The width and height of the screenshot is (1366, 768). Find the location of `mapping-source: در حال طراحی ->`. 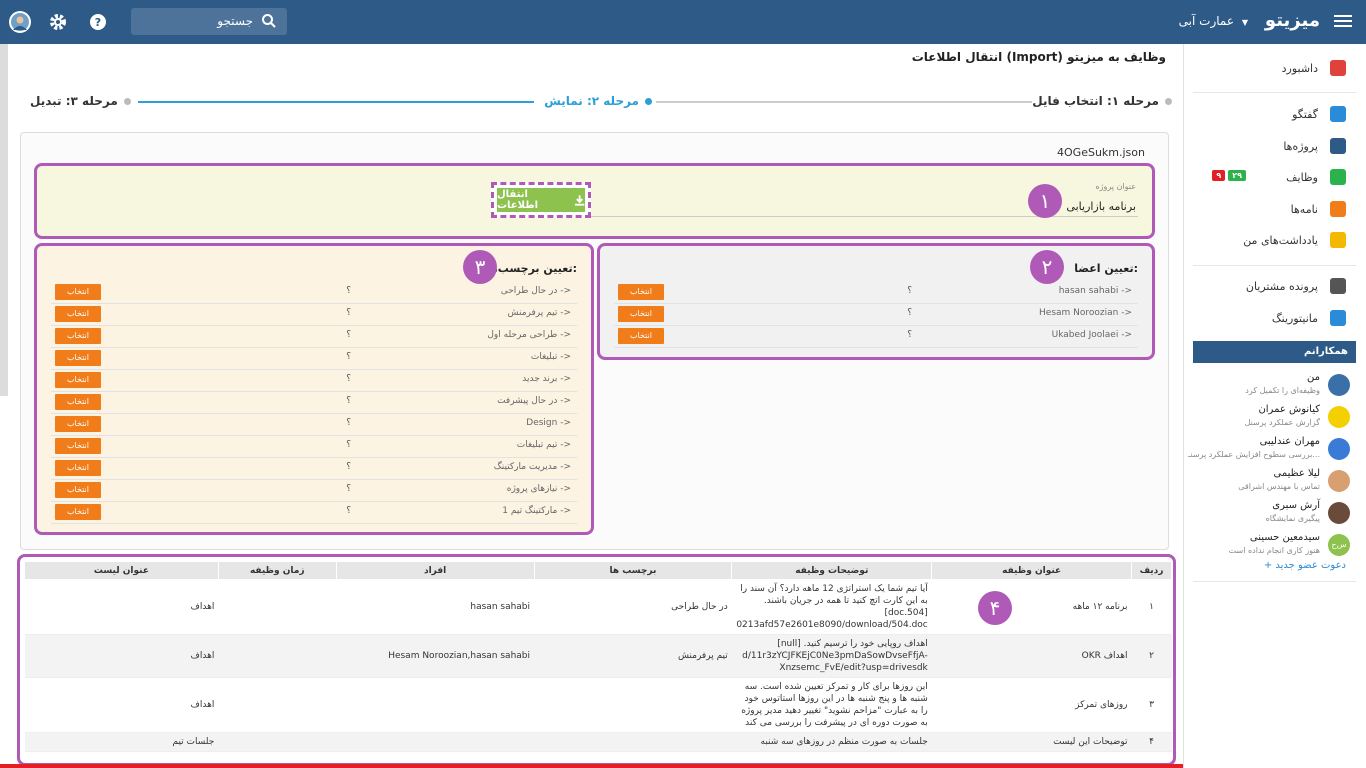

mapping-source: در حال طراحی -> is located at coordinates (535, 291).